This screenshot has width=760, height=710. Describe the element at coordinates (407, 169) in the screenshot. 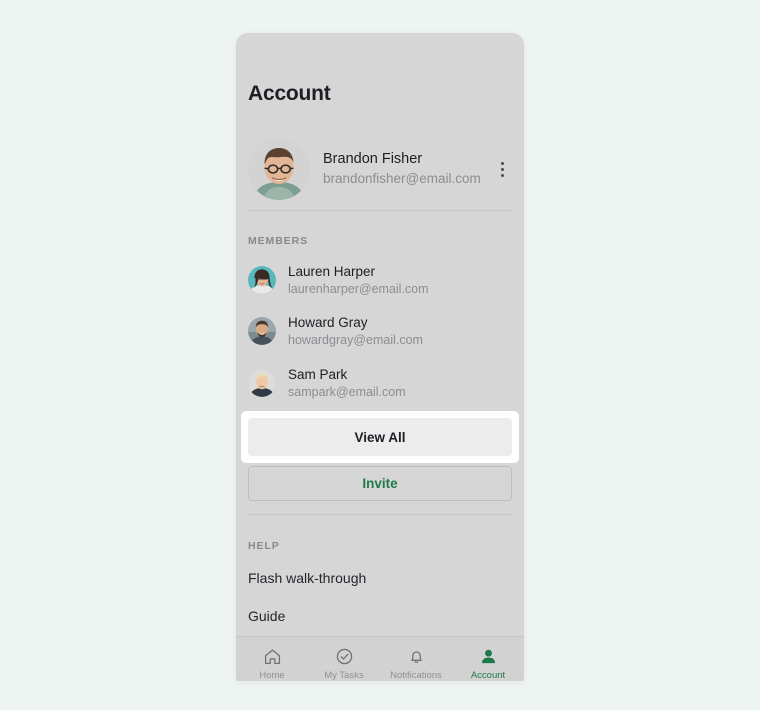

I see `account-text: Brandon Fisher brandonfisher@email.com` at that location.